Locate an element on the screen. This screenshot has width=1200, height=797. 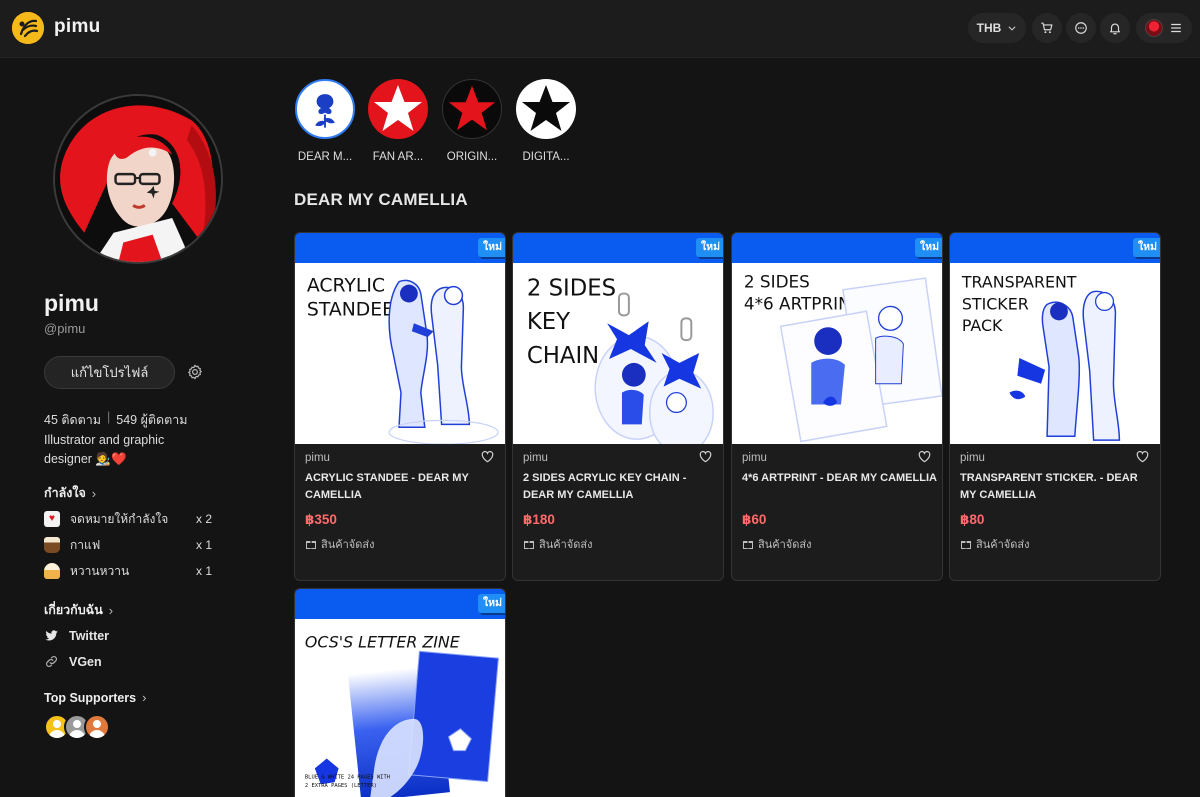
notifications-button is located at coordinates (1115, 28).